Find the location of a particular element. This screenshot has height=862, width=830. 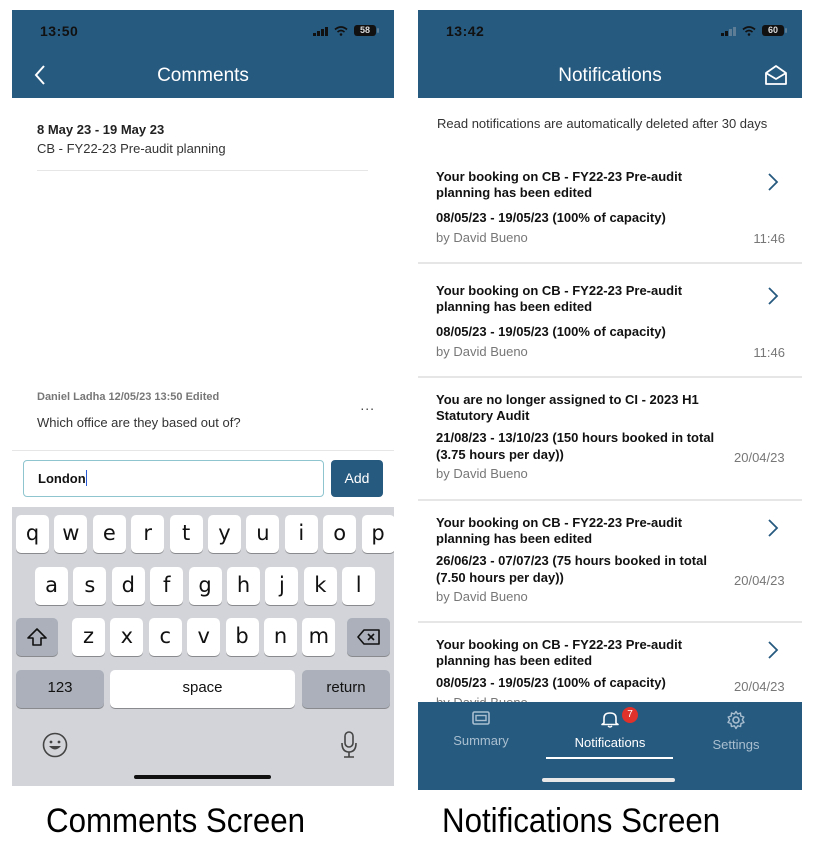

tab-label: Notifications is located at coordinates (610, 742).